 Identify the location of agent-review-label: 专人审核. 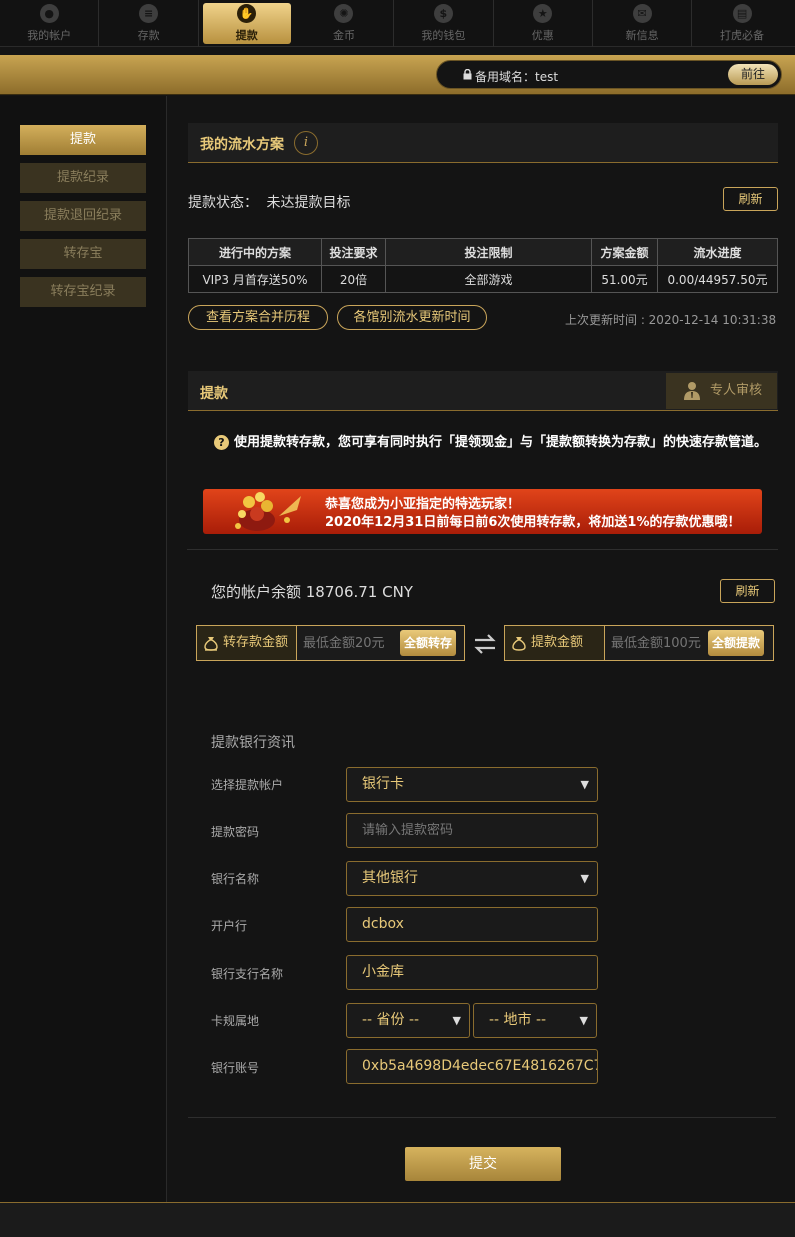
(736, 390).